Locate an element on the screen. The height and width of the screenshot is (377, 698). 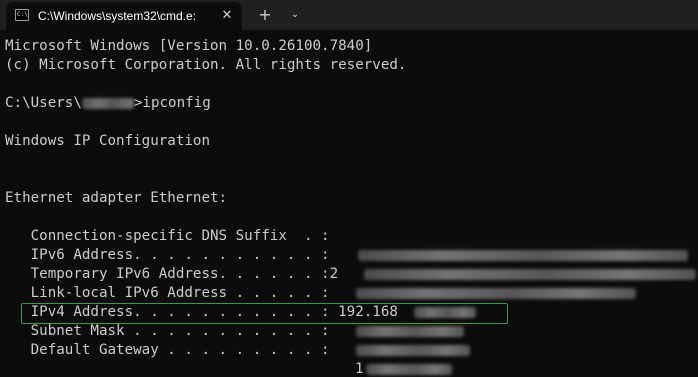
redacted-temp-ipv6-address is located at coordinates (530, 274).